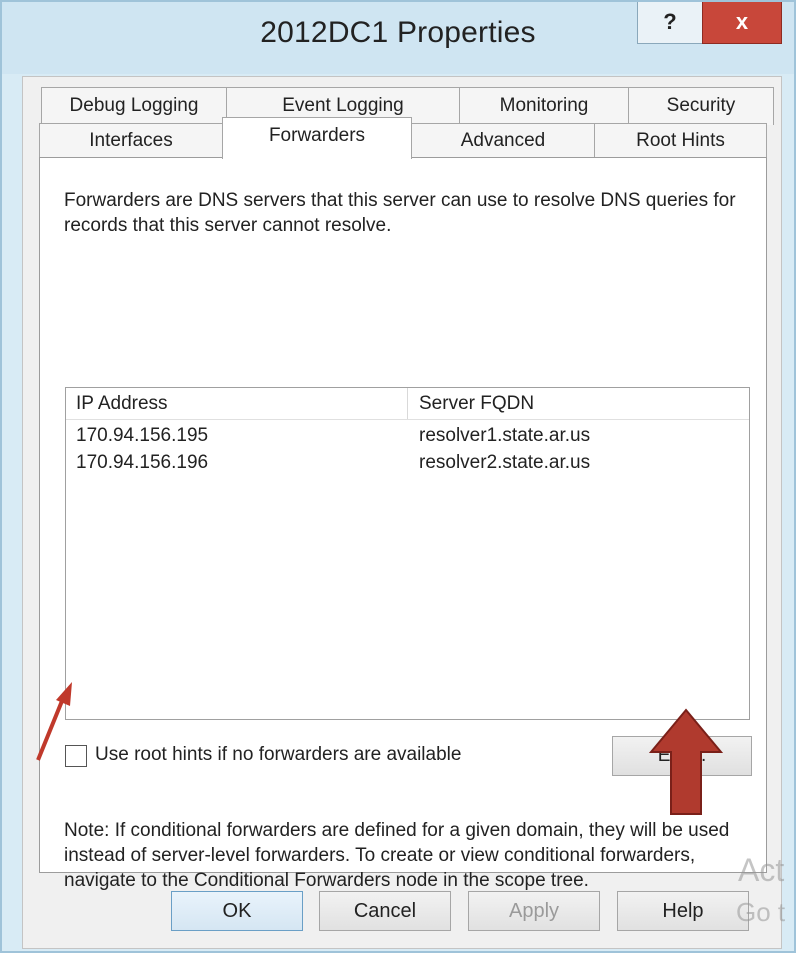 Image resolution: width=796 pixels, height=953 pixels. Describe the element at coordinates (407, 462) in the screenshot. I see `list-row: 170.94.156.196 resolver2.state.ar.us` at that location.